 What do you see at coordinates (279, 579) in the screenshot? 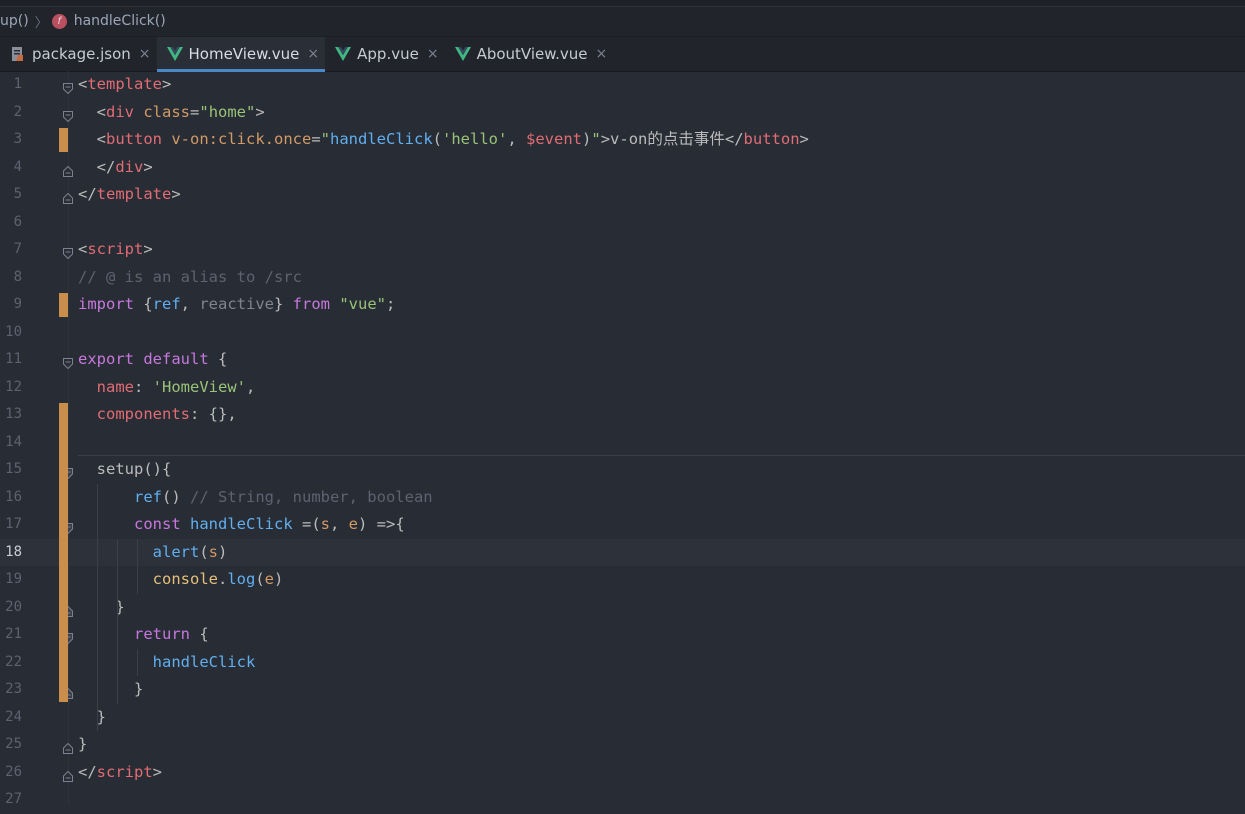
I see `code-token: )` at bounding box center [279, 579].